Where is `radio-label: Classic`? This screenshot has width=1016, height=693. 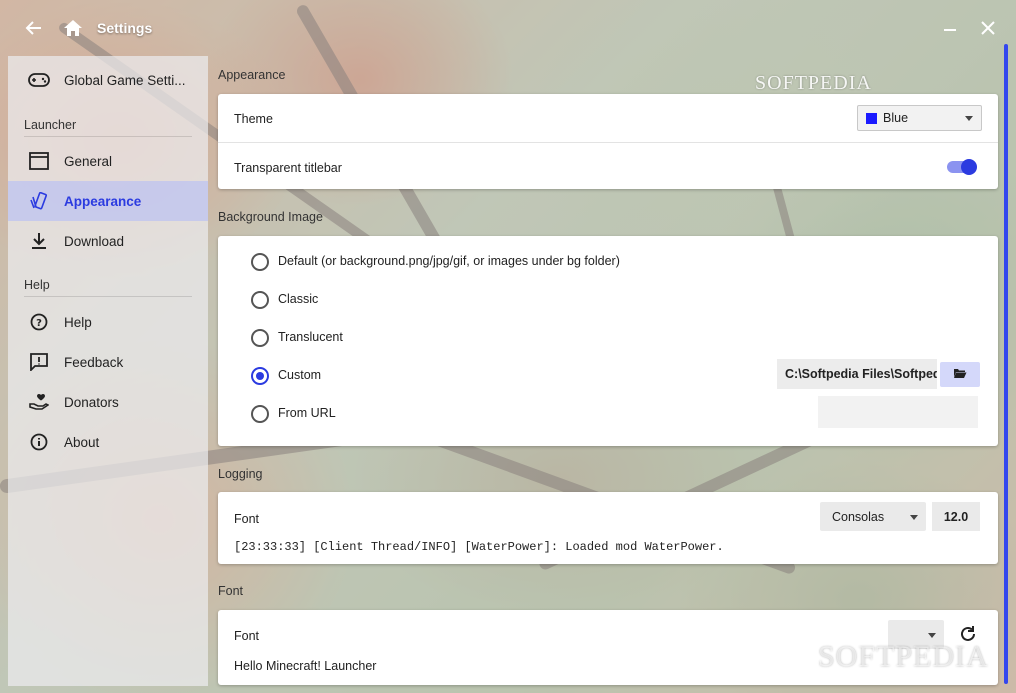 radio-label: Classic is located at coordinates (298, 299).